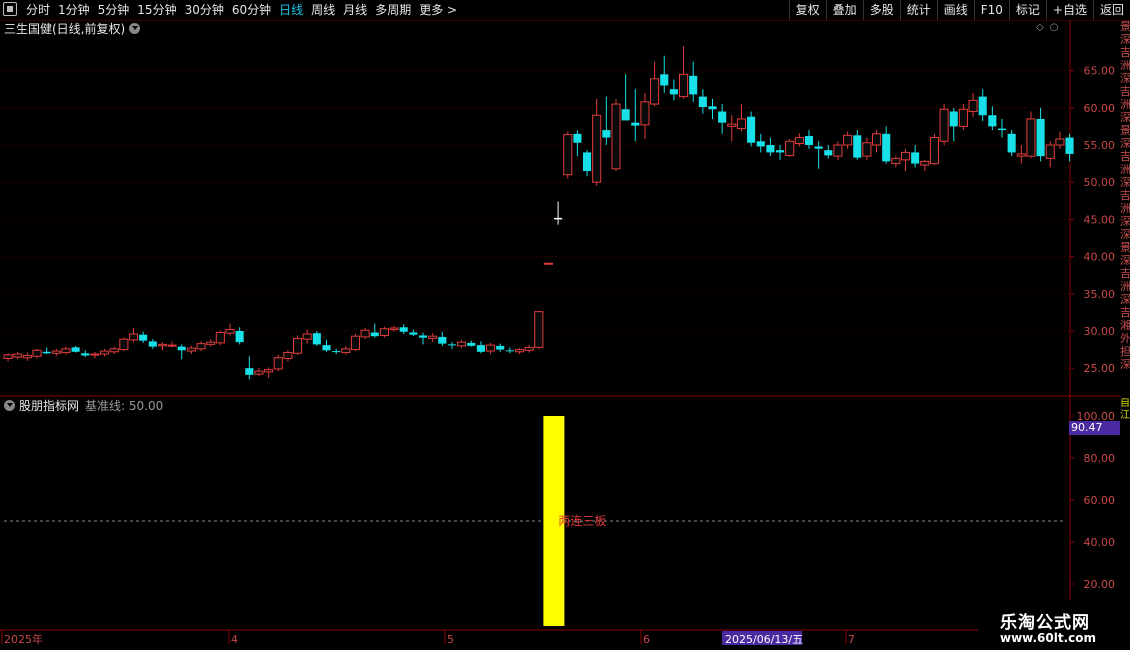 This screenshot has height=650, width=1130. I want to click on price-tick-label: 45.00, so click(1100, 219).